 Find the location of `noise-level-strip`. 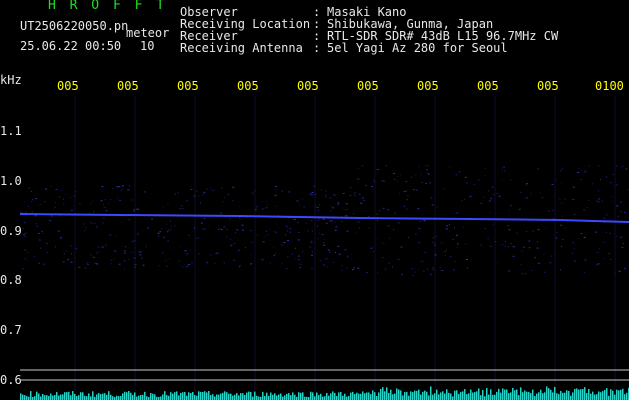

noise-level-strip is located at coordinates (324, 393).